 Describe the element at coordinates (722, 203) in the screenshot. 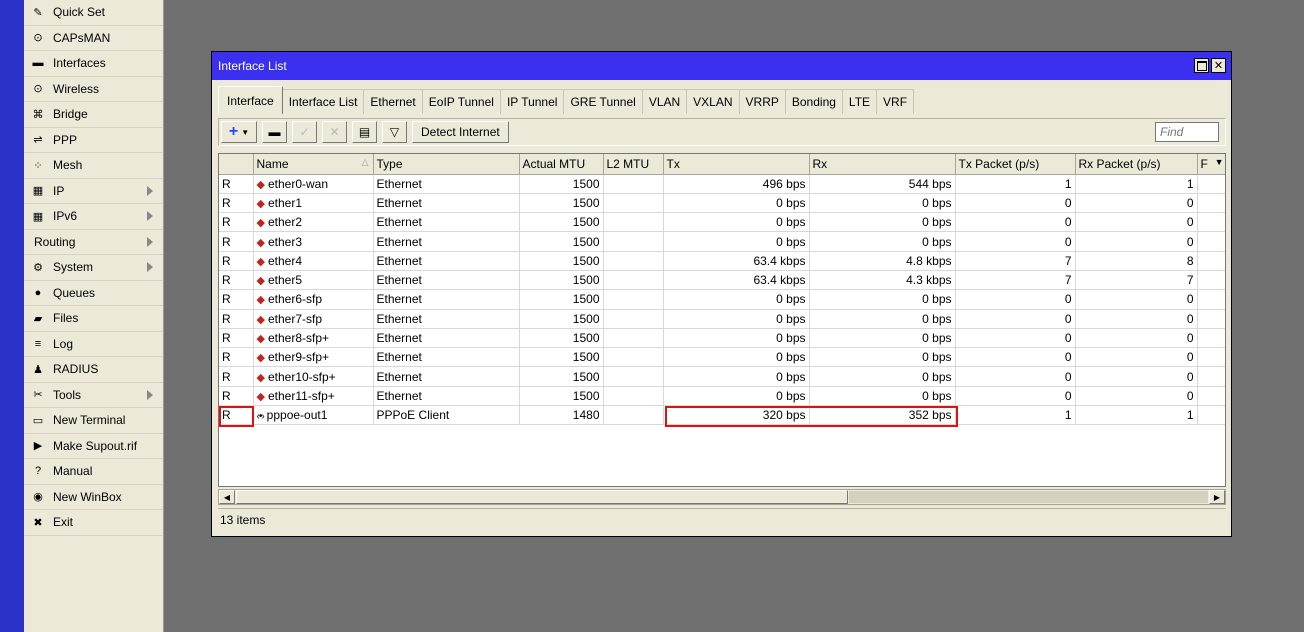

I see `table-row: R ◆ ether1 Ethernet 1500 0 bps 0 bps 0 0` at that location.